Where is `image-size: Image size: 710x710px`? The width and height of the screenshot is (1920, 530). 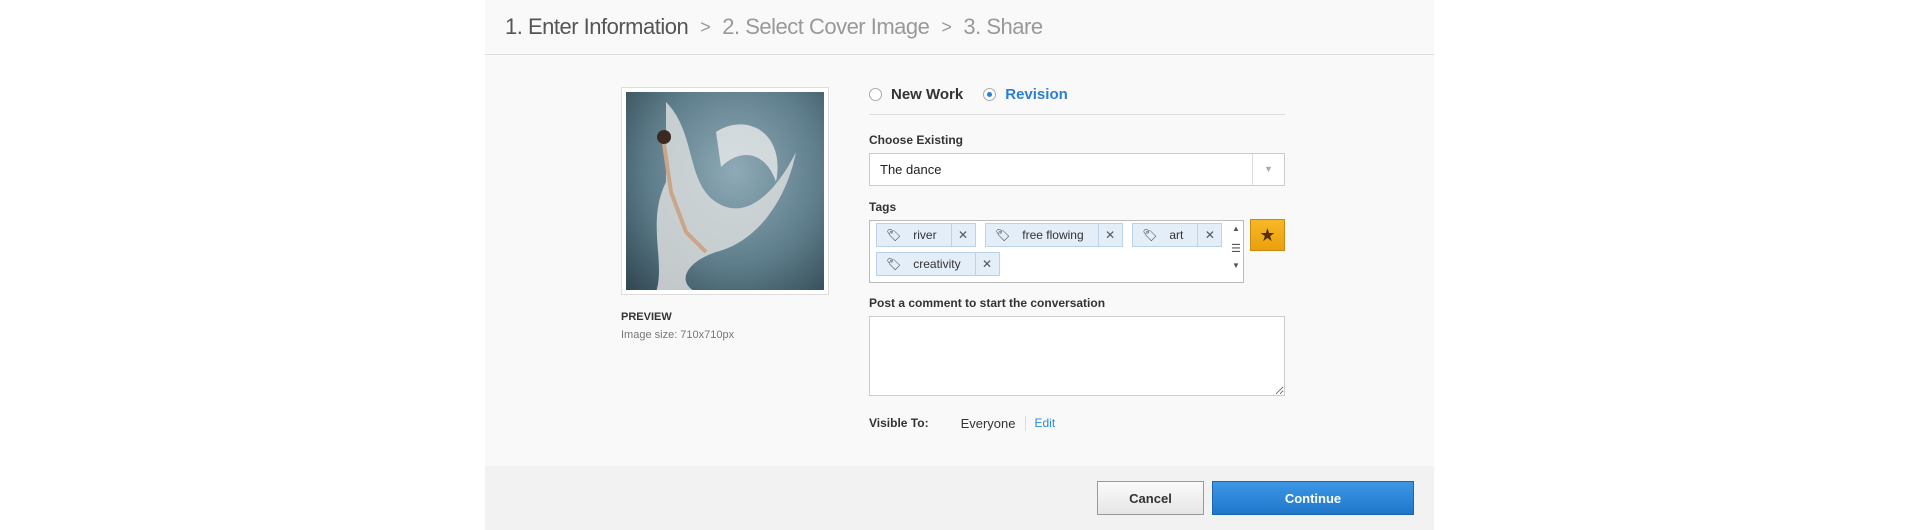
image-size: Image size: 710x710px is located at coordinates (678, 335).